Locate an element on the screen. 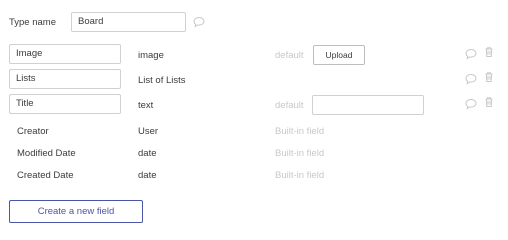 This screenshot has height=240, width=508. field-type-image: image is located at coordinates (151, 55).